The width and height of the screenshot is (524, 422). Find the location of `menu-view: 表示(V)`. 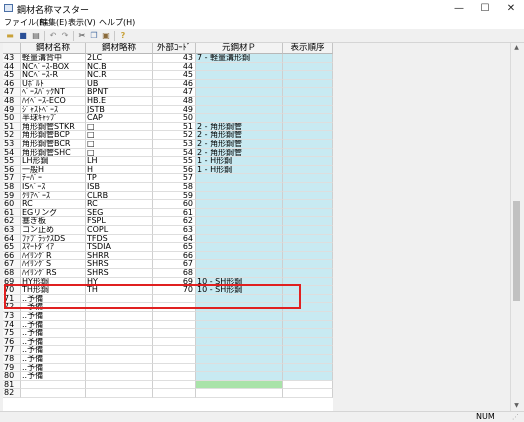

menu-view: 表示(V) is located at coordinates (82, 23).